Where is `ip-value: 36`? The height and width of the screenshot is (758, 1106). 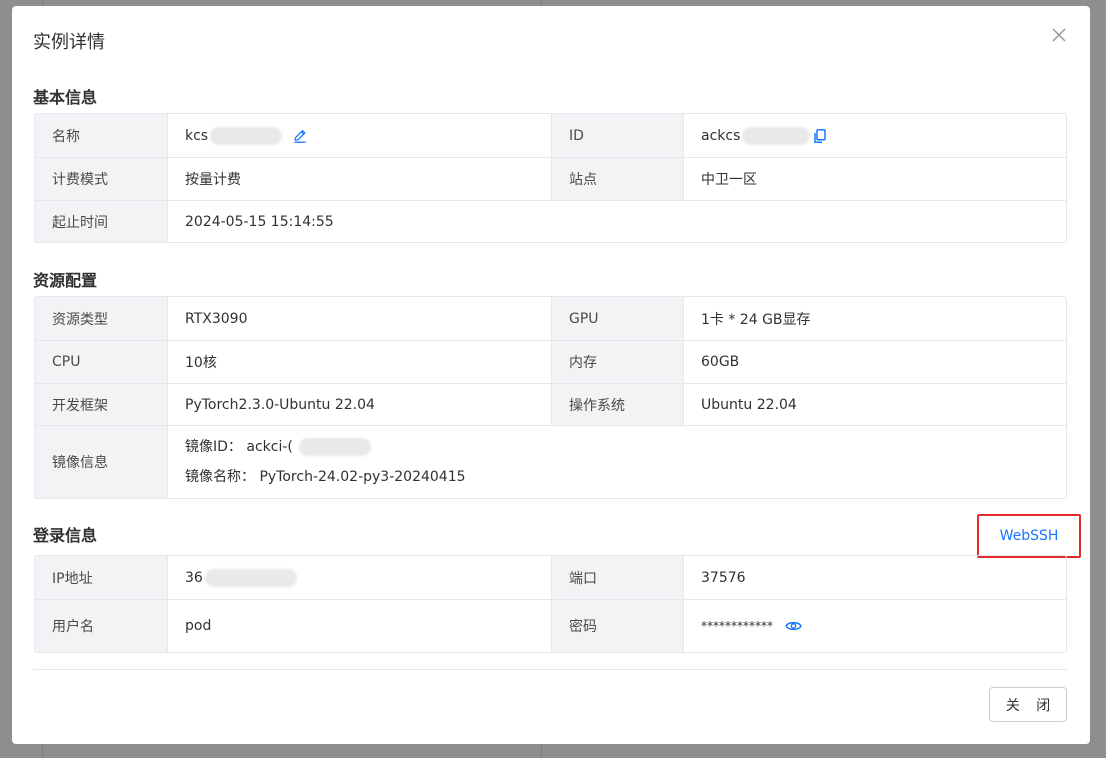
ip-value: 36 is located at coordinates (194, 577).